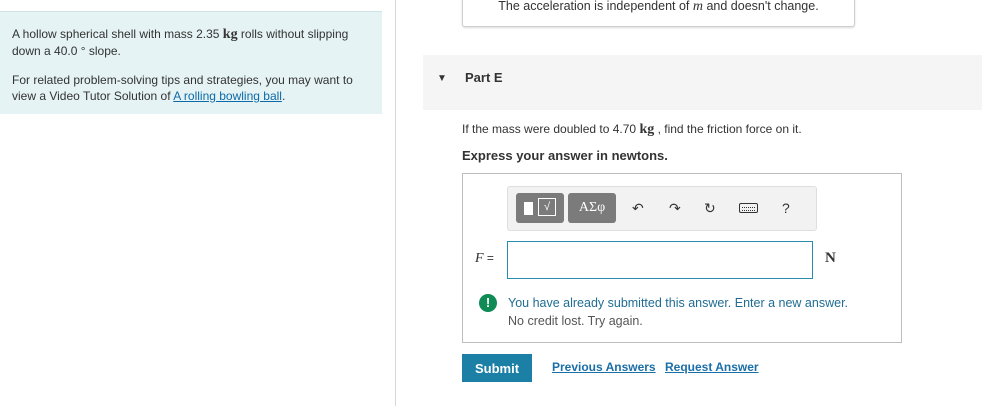 The height and width of the screenshot is (406, 982). What do you see at coordinates (662, 208) in the screenshot?
I see `math-toolbar: √ ΑΣφ ↶ ↷ ↻ ?` at bounding box center [662, 208].